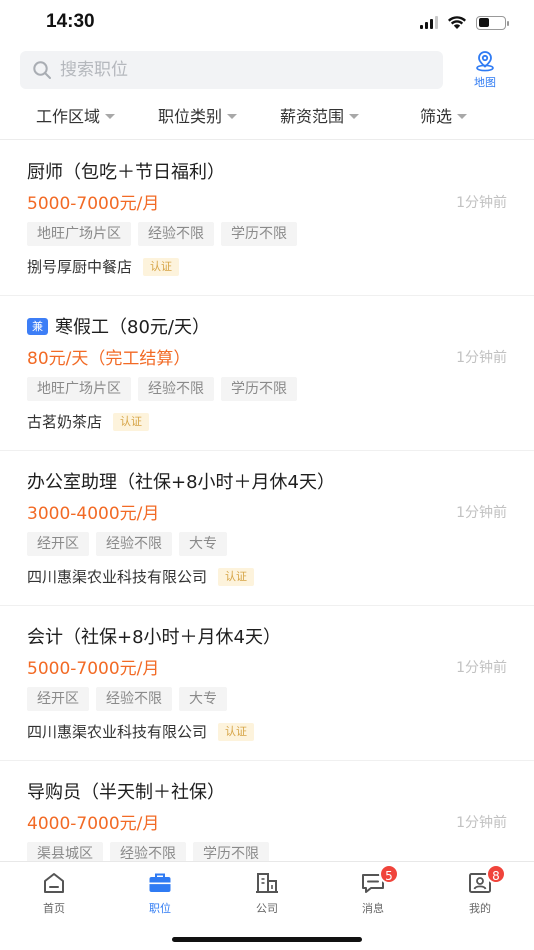  What do you see at coordinates (126, 172) in the screenshot?
I see `job-title: 厨师（包吃＋节日福利）` at bounding box center [126, 172].